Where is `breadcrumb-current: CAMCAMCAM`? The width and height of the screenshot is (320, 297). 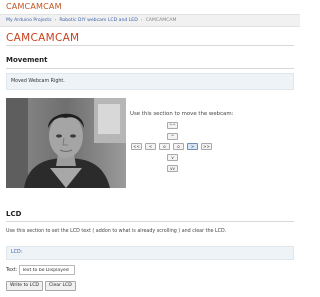 breadcrumb-current: CAMCAMCAM is located at coordinates (161, 20).